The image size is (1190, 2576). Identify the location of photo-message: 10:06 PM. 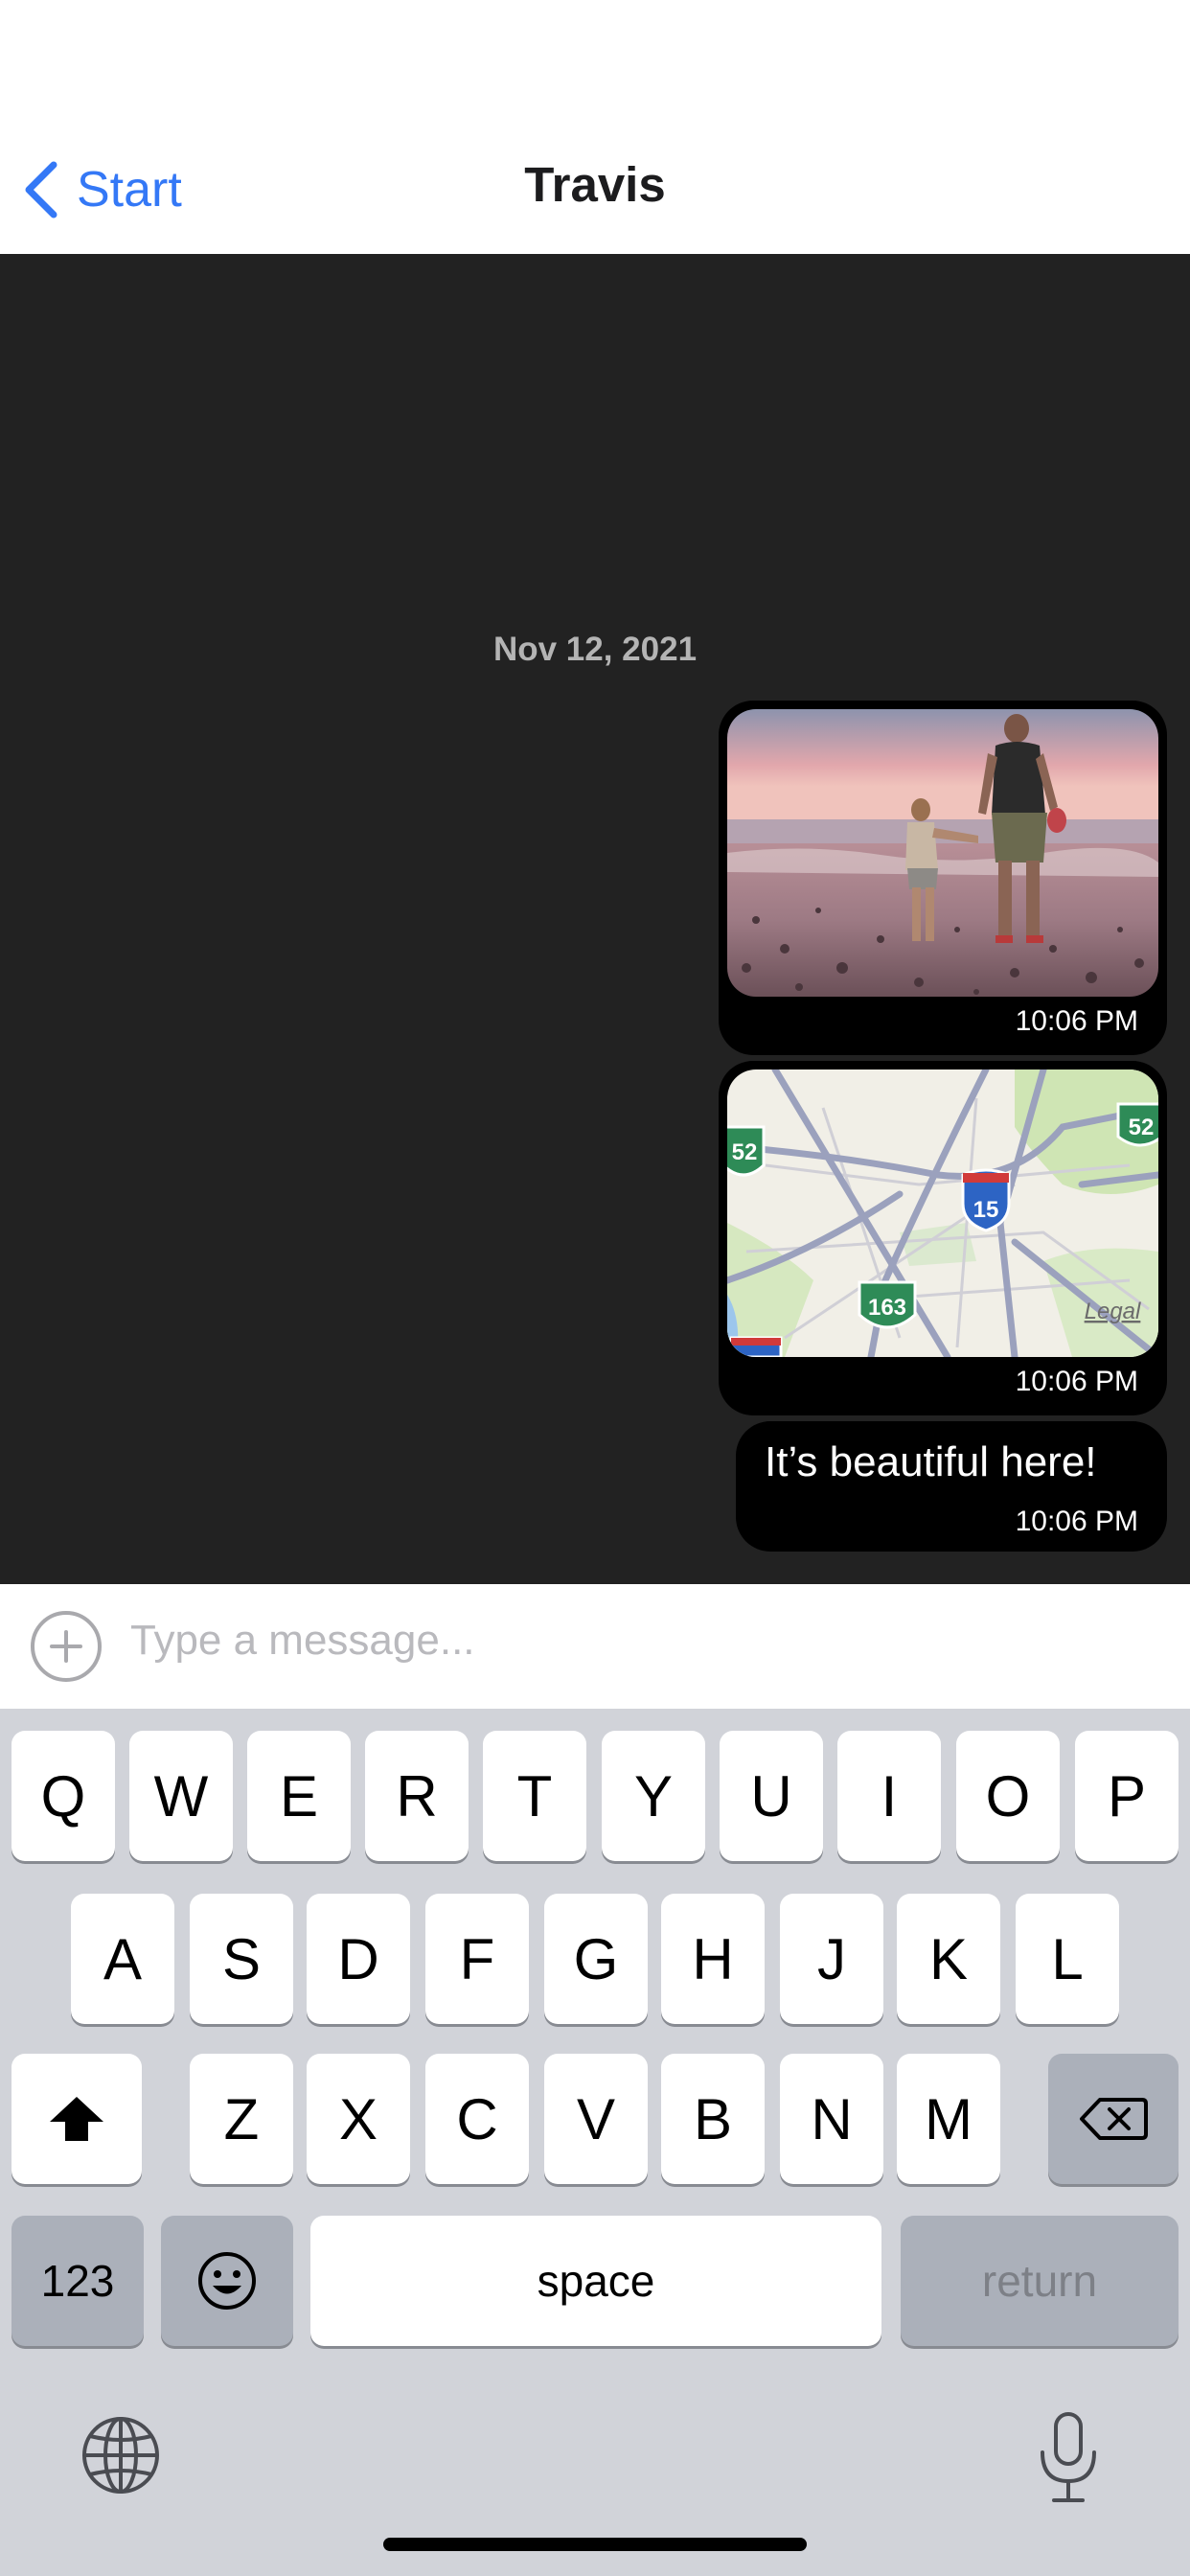
(943, 878).